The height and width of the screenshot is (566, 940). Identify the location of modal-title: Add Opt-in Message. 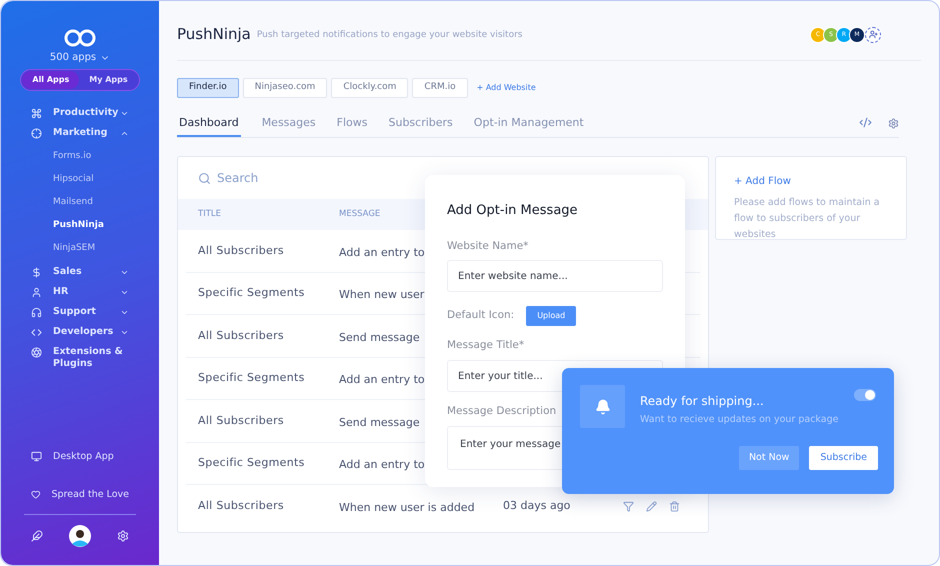
(513, 211).